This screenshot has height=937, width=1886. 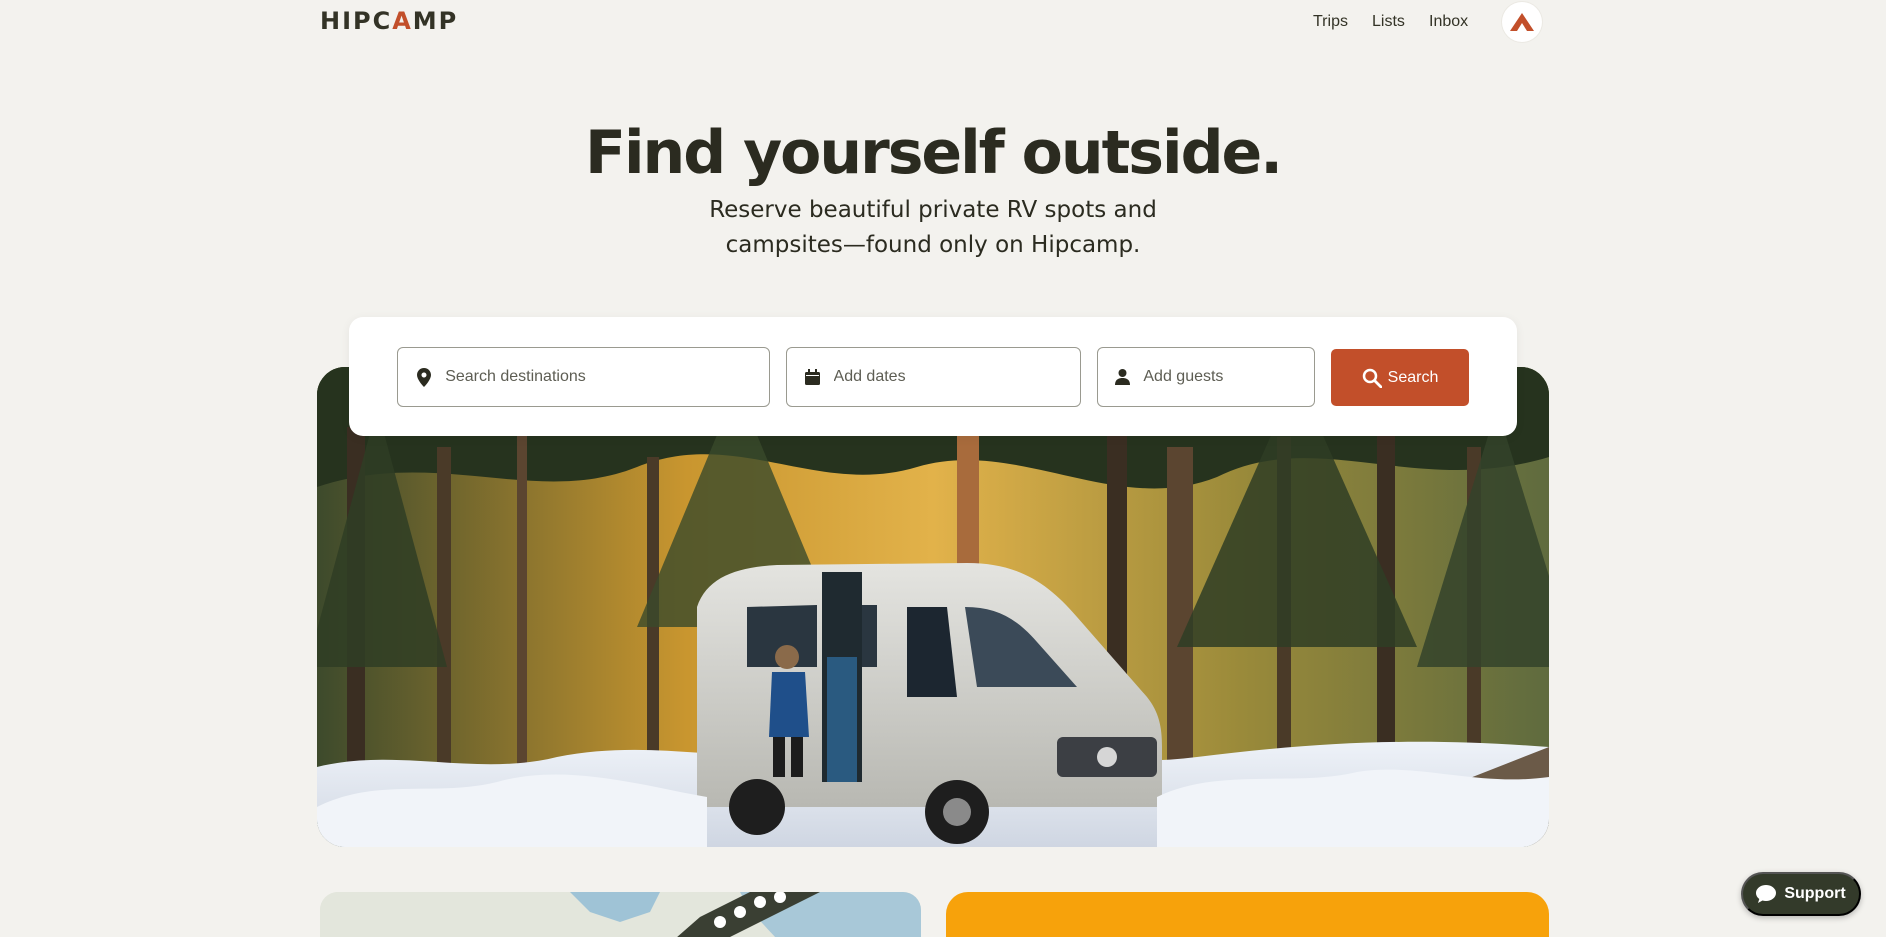 What do you see at coordinates (812, 377) in the screenshot?
I see `calendar-icon` at bounding box center [812, 377].